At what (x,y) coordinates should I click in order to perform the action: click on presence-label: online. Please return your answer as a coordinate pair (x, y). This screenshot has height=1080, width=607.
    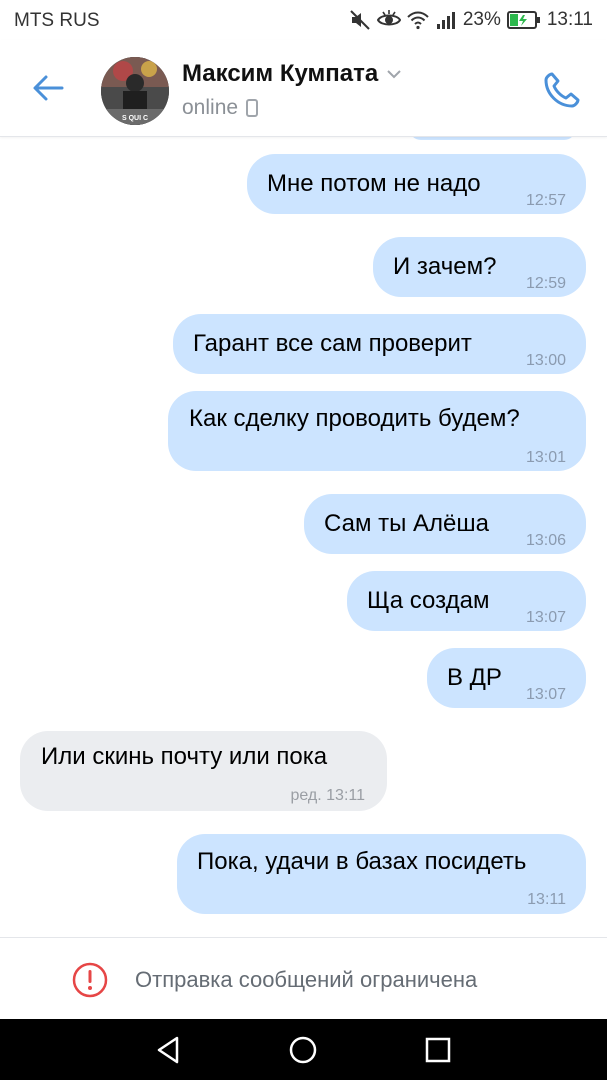
    Looking at the image, I should click on (210, 107).